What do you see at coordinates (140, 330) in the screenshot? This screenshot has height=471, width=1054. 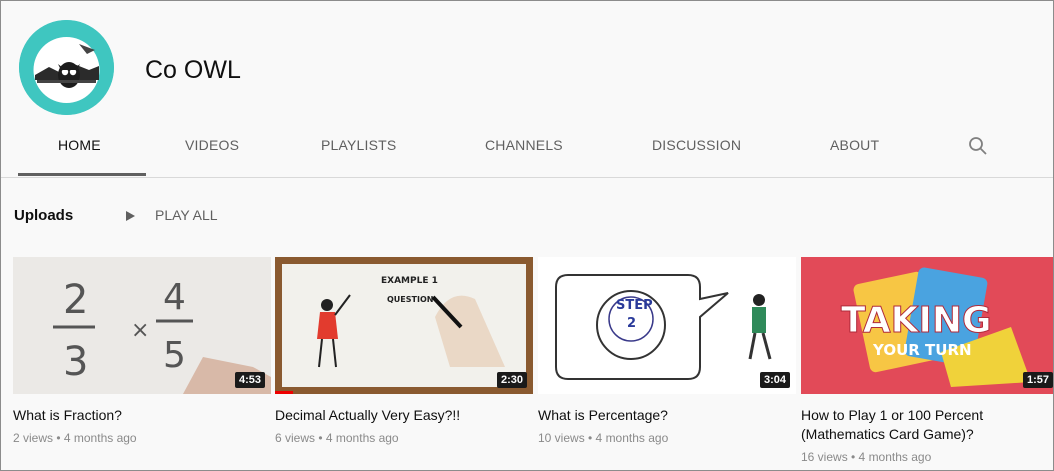 I see `thumb-operator: ×` at bounding box center [140, 330].